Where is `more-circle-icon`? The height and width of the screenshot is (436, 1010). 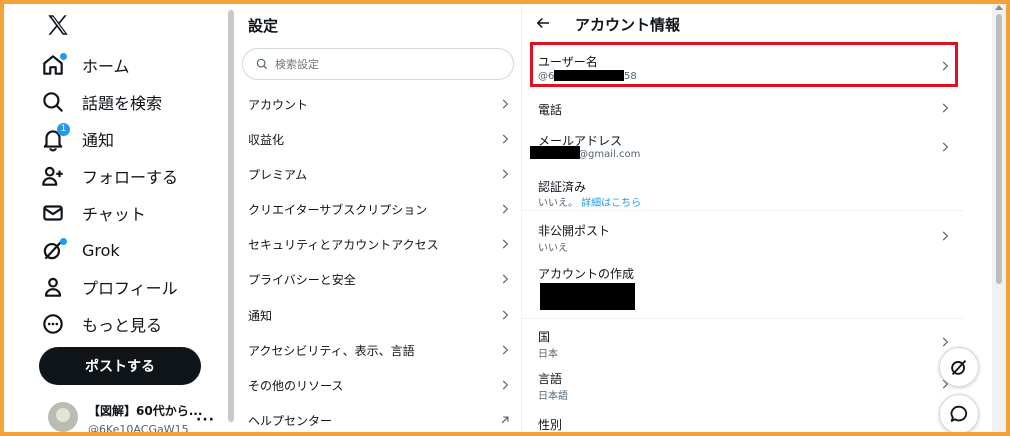 more-circle-icon is located at coordinates (53, 324).